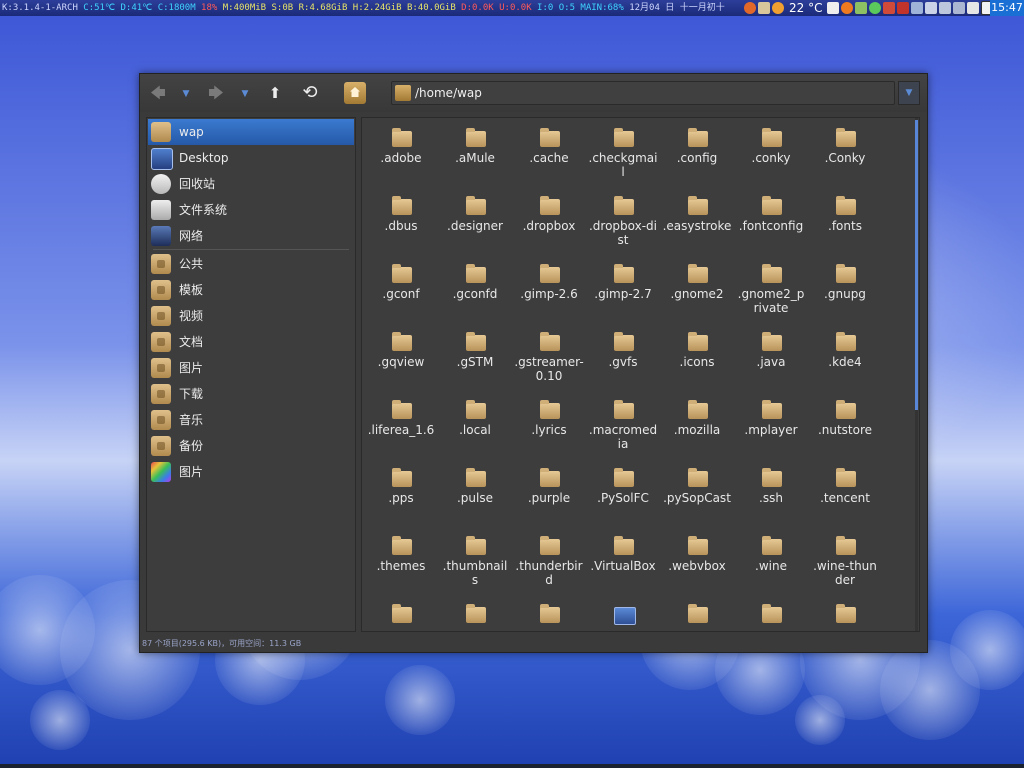  What do you see at coordinates (697, 362) in the screenshot?
I see `file-name: .icons` at bounding box center [697, 362].